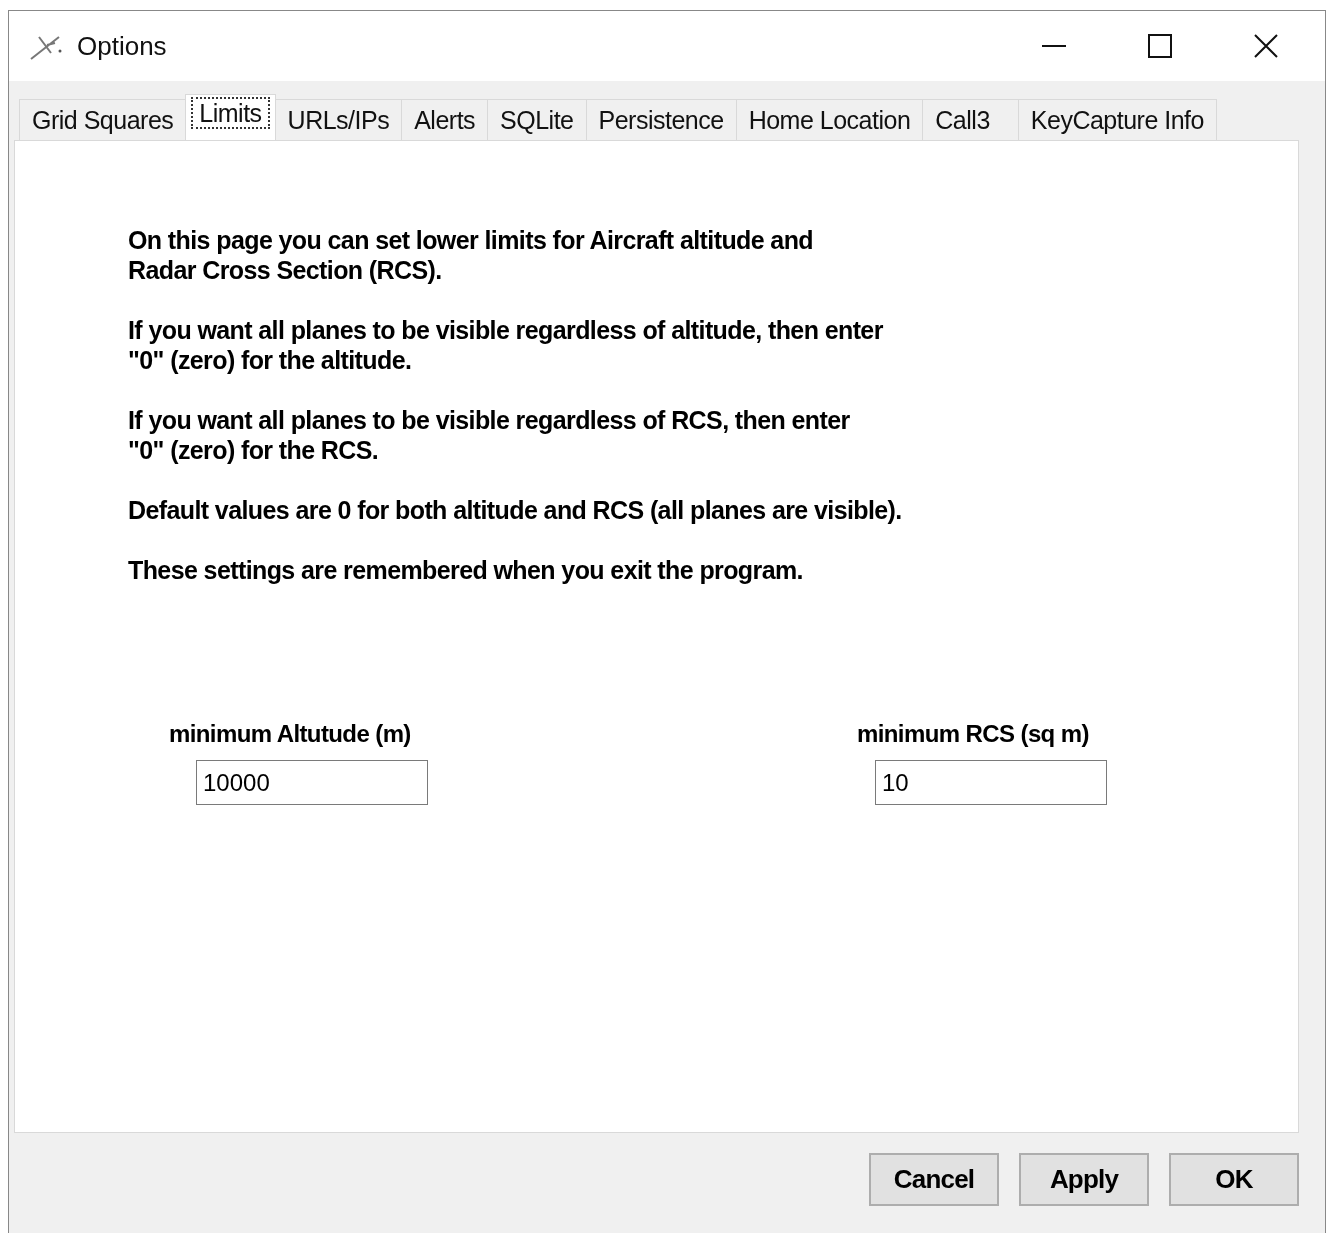 The image size is (1336, 1233). Describe the element at coordinates (934, 1179) in the screenshot. I see `dialog-button: Cancel` at that location.